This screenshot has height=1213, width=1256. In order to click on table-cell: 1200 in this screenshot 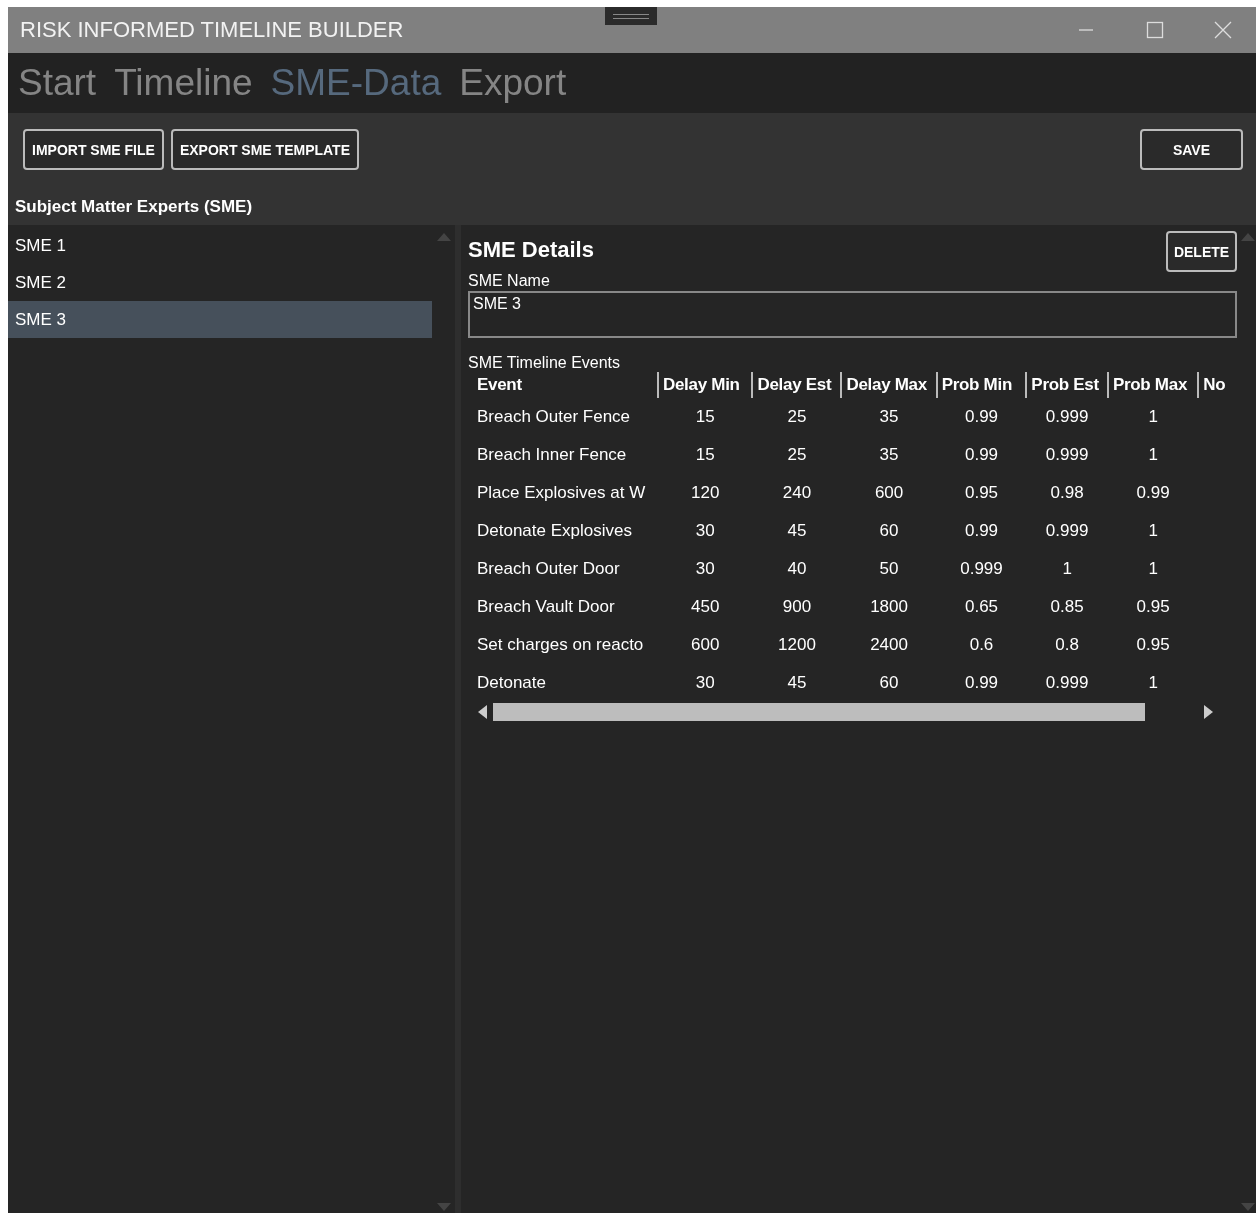, I will do `click(797, 644)`.